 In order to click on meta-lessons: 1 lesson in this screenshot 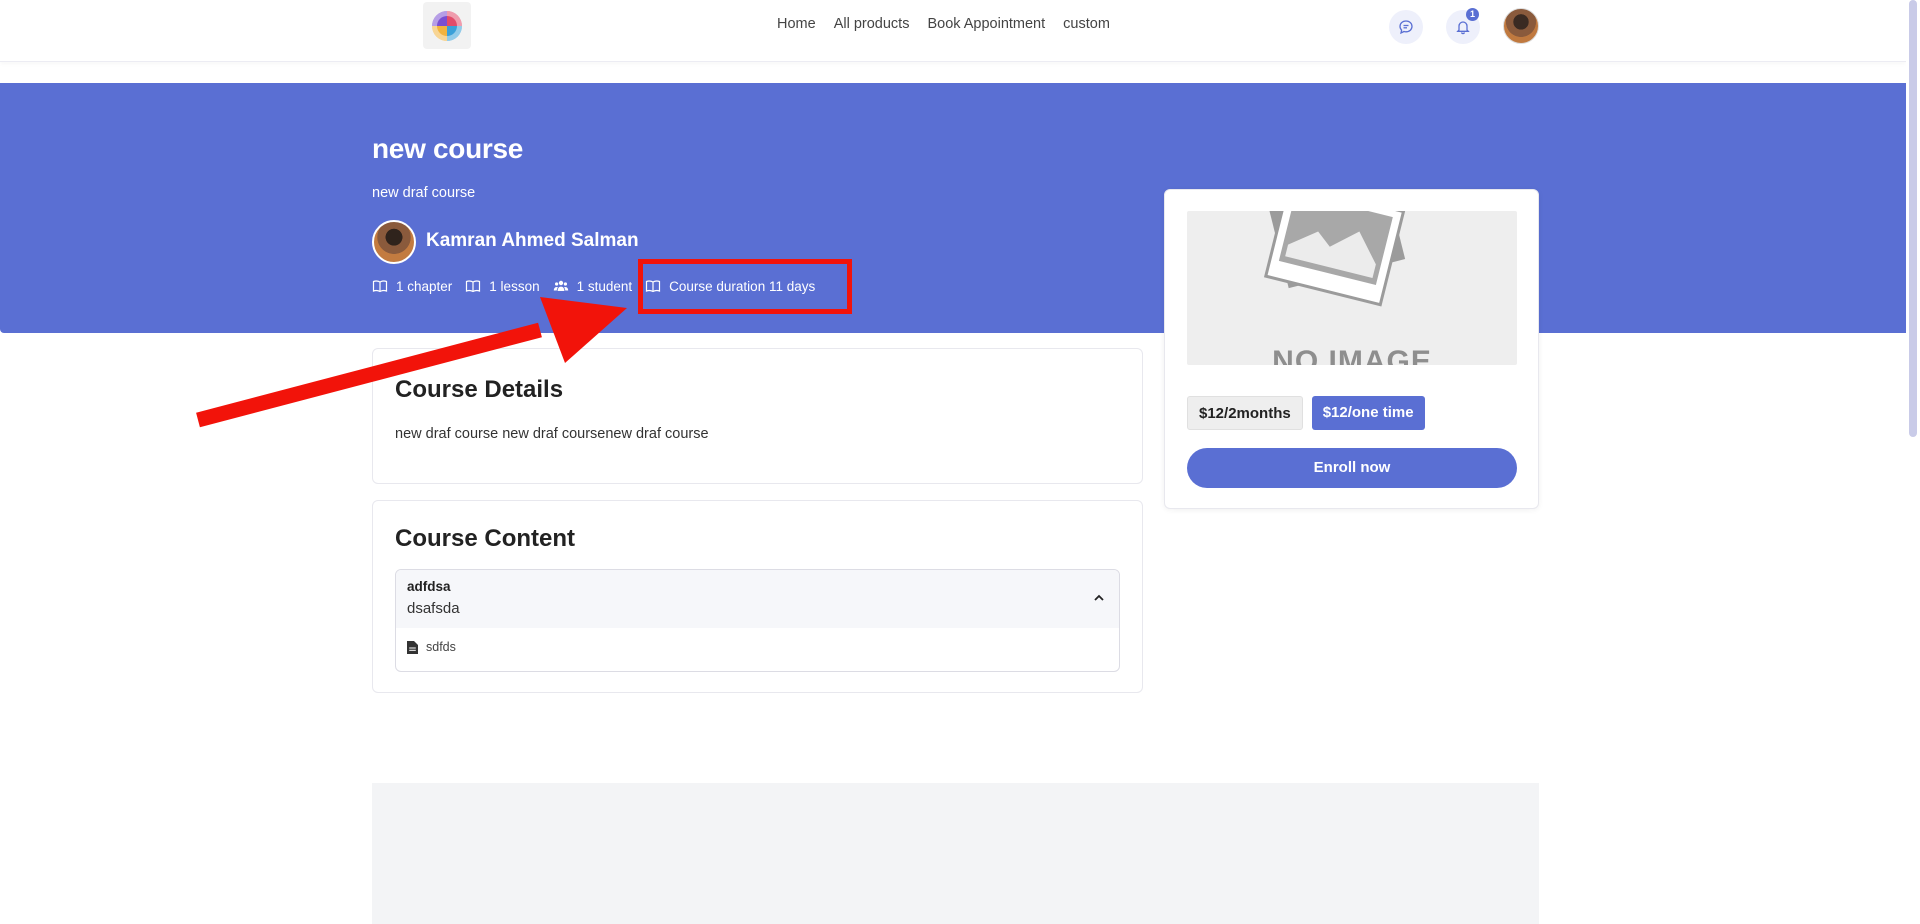, I will do `click(502, 286)`.